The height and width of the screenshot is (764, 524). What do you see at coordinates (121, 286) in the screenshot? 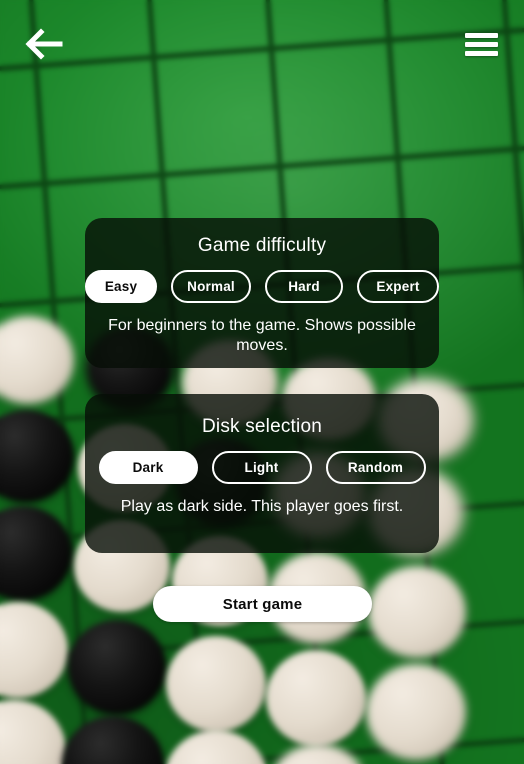
I see `difficulty-option-easy: Easy` at bounding box center [121, 286].